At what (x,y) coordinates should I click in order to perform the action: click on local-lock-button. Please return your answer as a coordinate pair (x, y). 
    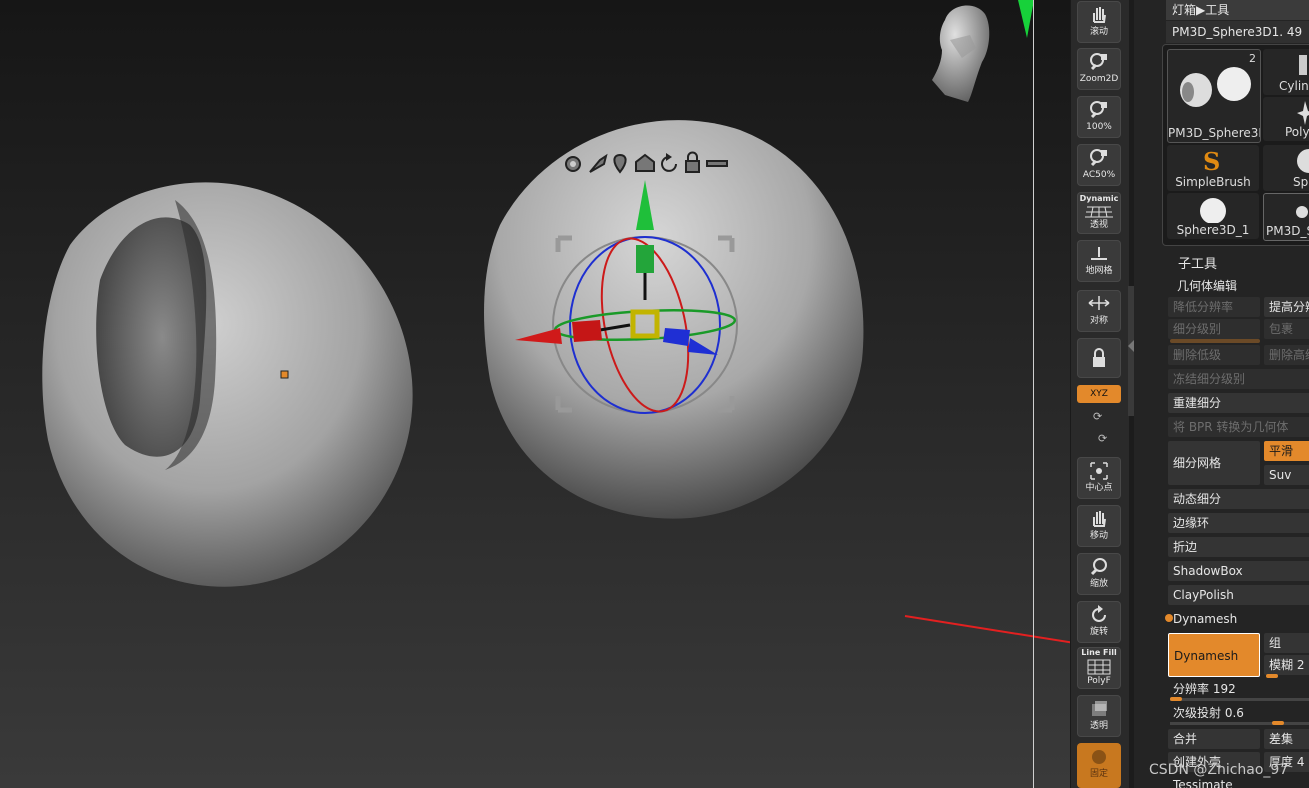
    Looking at the image, I should click on (1099, 358).